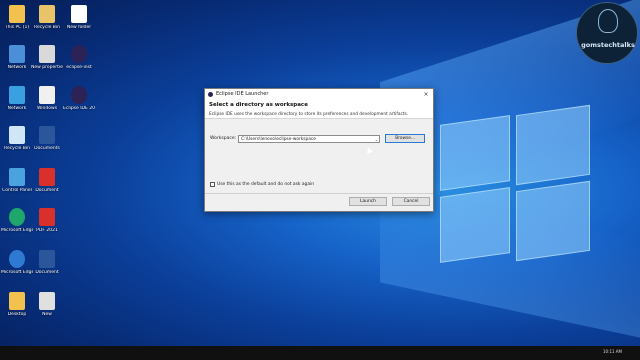 The width and height of the screenshot is (640, 360). I want to click on desktop-icon: Documents, so click(47, 138).